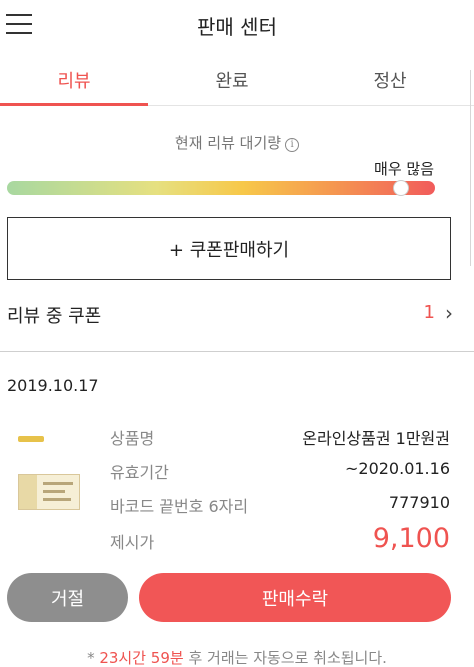 This screenshot has width=474, height=667. What do you see at coordinates (179, 506) in the screenshot?
I see `detail-key: 바코드 끝번호 6자리` at bounding box center [179, 506].